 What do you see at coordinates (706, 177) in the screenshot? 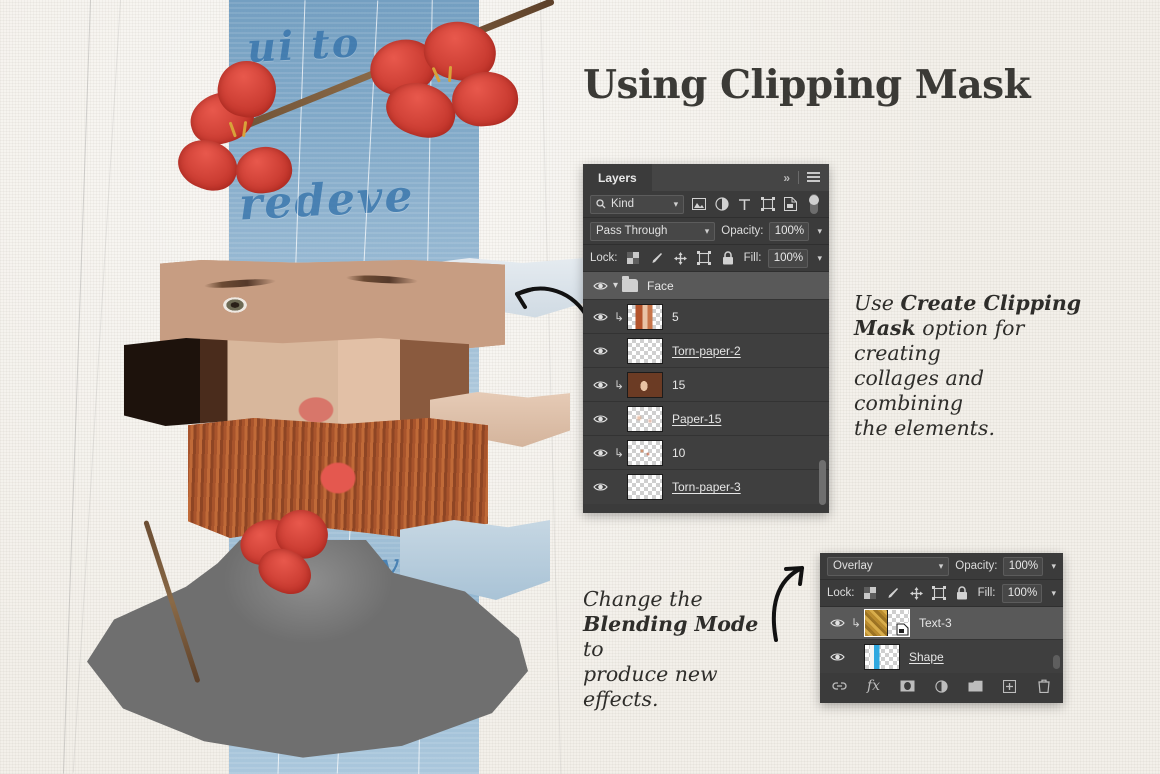
I see `panel-tabbar: Layers »` at bounding box center [706, 177].